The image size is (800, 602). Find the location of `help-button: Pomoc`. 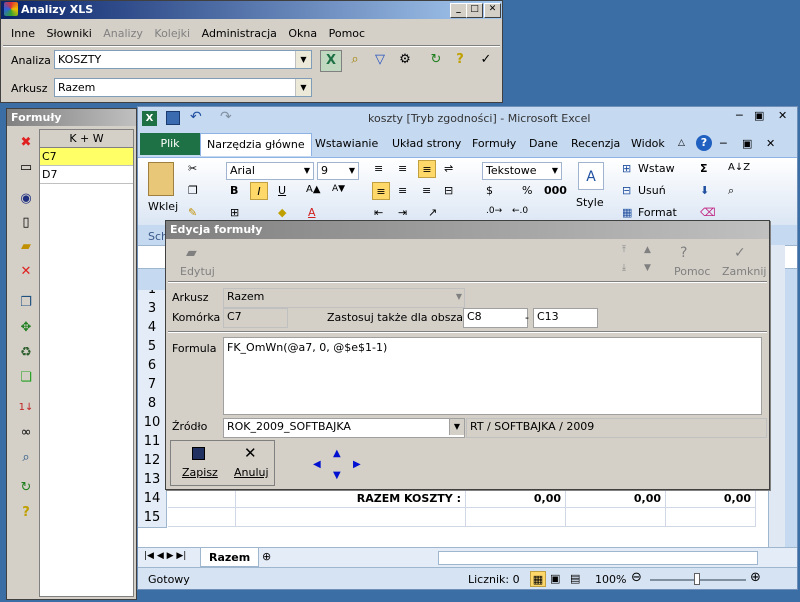

help-button: Pomoc is located at coordinates (692, 271).